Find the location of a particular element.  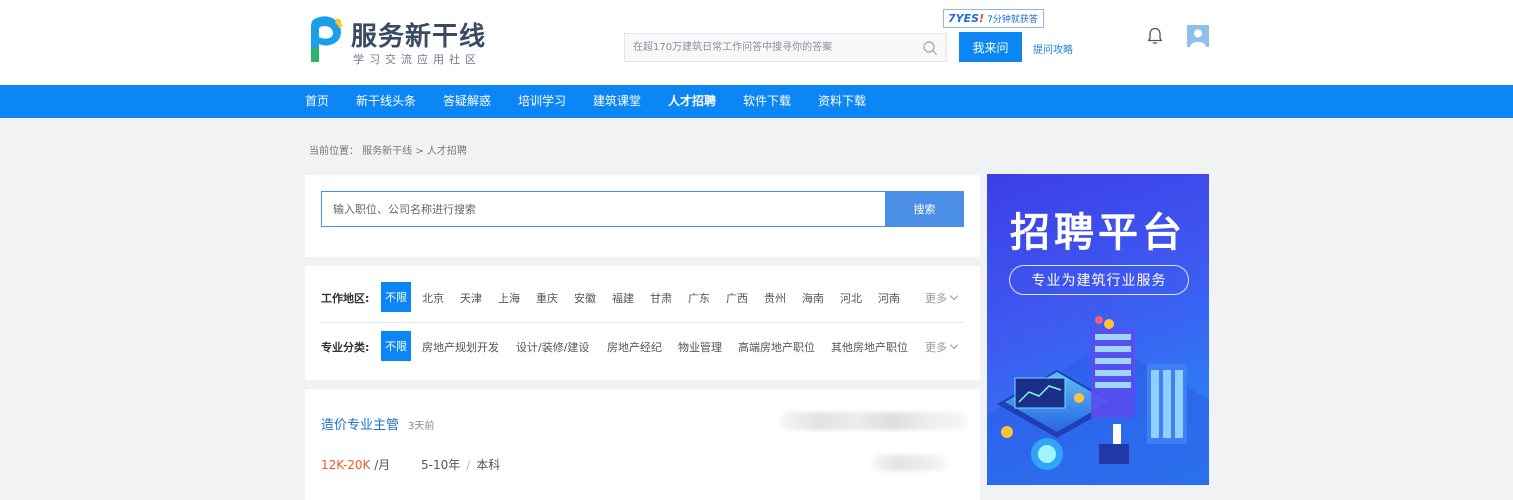

category-option: 高端房地产职位 is located at coordinates (776, 347).